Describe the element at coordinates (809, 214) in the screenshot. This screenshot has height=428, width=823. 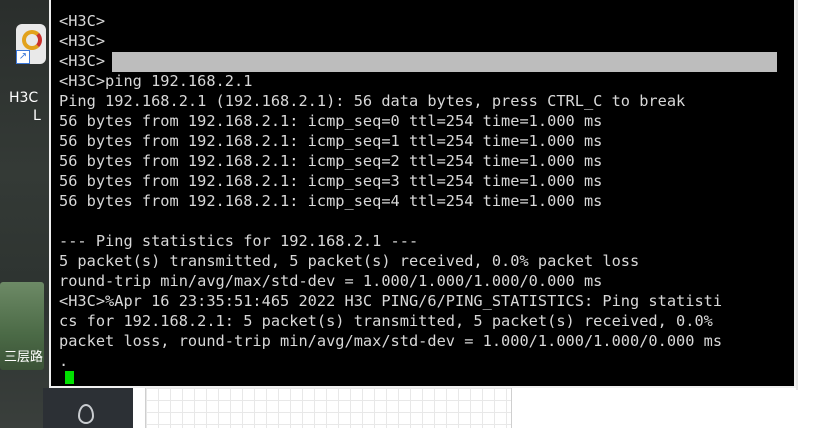
I see `background-app-right-panel` at that location.